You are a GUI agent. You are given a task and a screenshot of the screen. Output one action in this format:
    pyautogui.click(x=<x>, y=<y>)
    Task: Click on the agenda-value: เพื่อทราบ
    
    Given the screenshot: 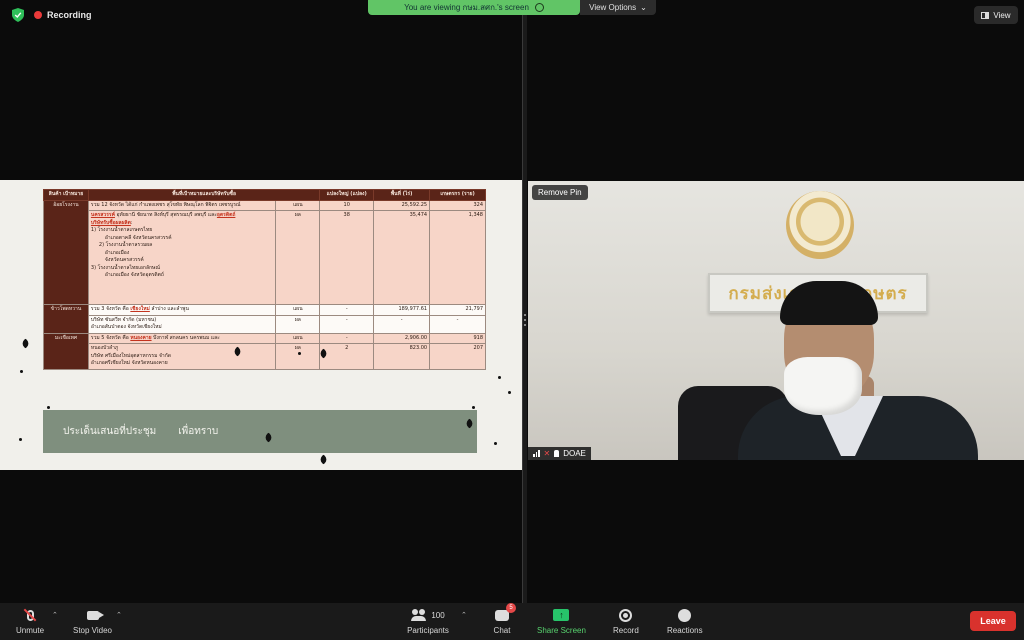 What is the action you would take?
    pyautogui.click(x=198, y=431)
    